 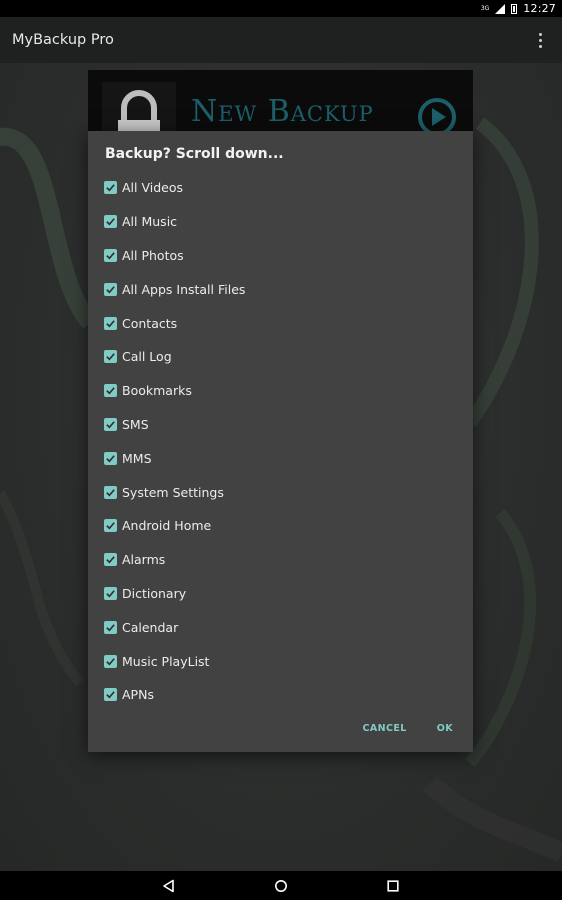 What do you see at coordinates (274, 695) in the screenshot?
I see `option-apns: APNs` at bounding box center [274, 695].